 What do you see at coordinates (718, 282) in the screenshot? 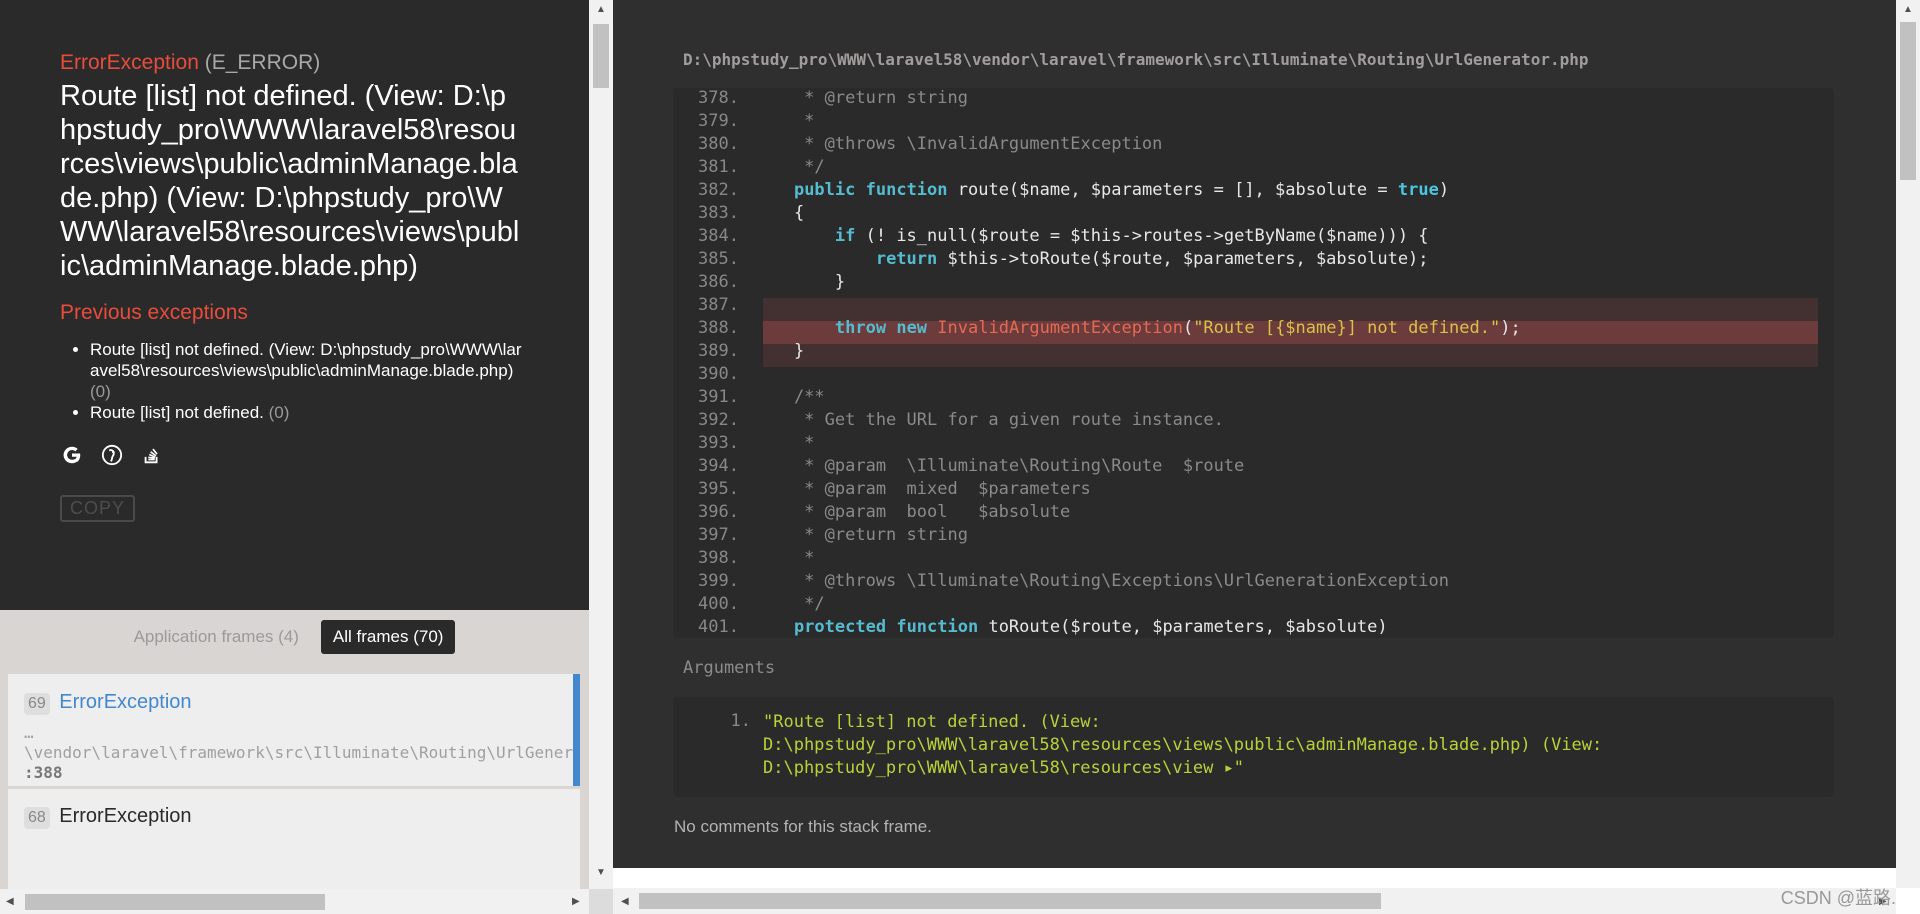
I see `line-number: 386.` at bounding box center [718, 282].